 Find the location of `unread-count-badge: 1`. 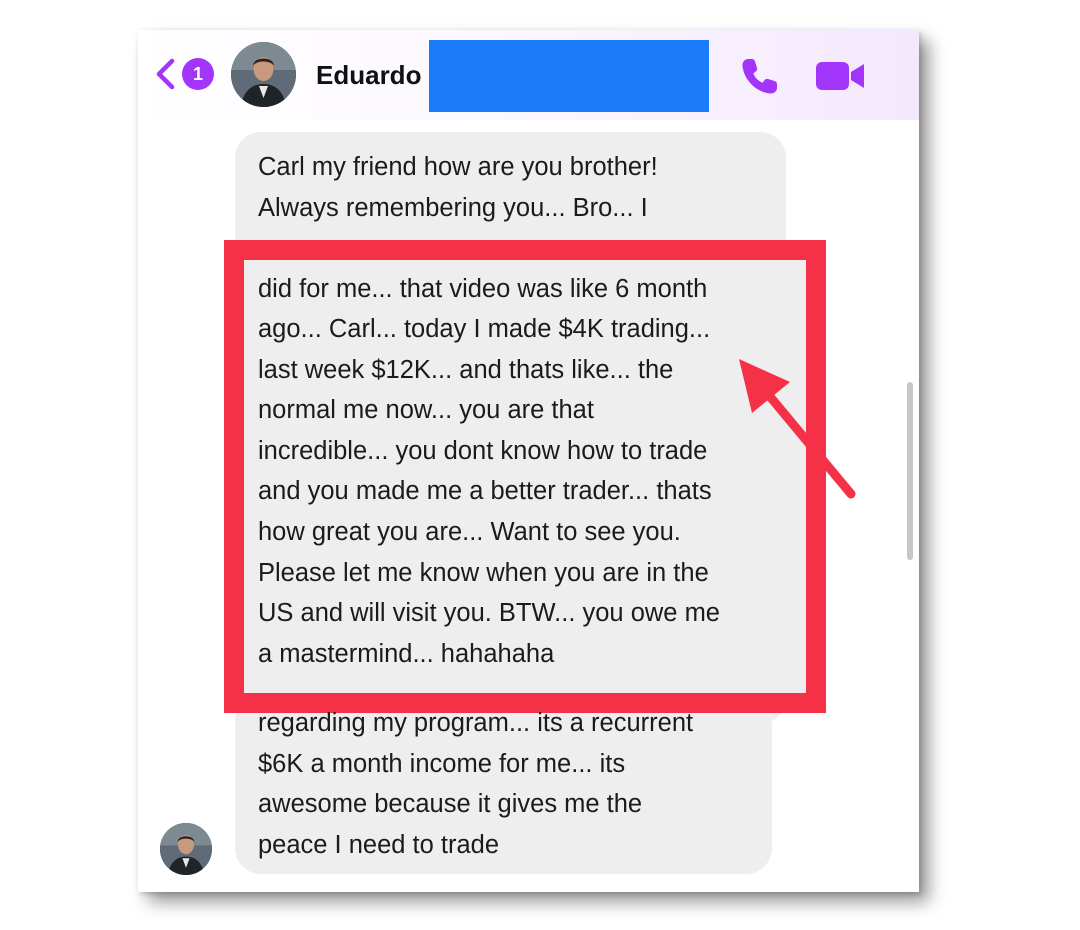

unread-count-badge: 1 is located at coordinates (198, 74).